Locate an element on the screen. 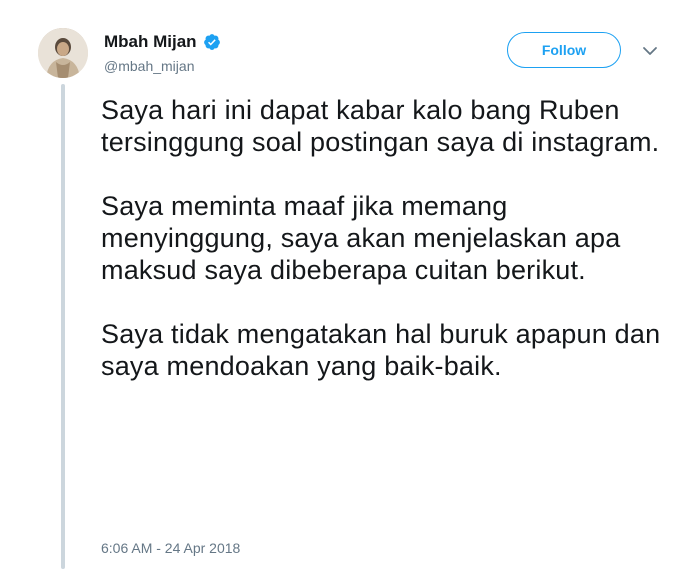  thread-line is located at coordinates (63, 326).